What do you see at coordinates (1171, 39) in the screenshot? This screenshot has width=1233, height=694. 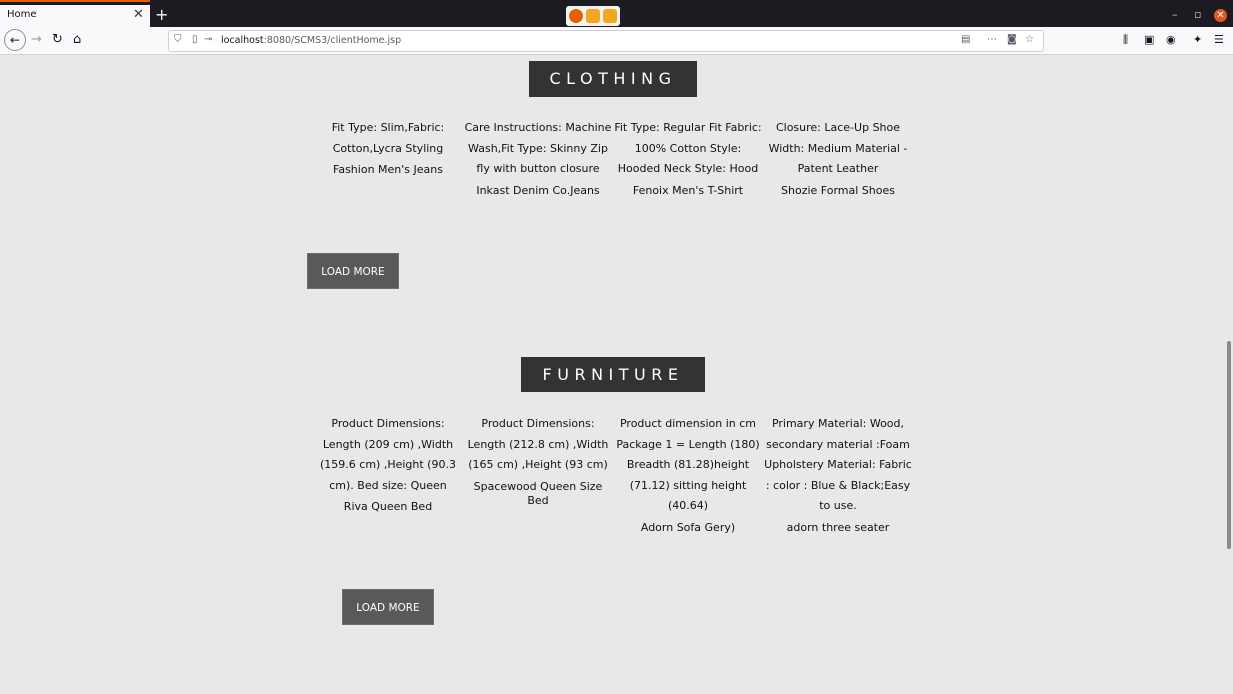 I see `account-icon: ◉` at bounding box center [1171, 39].